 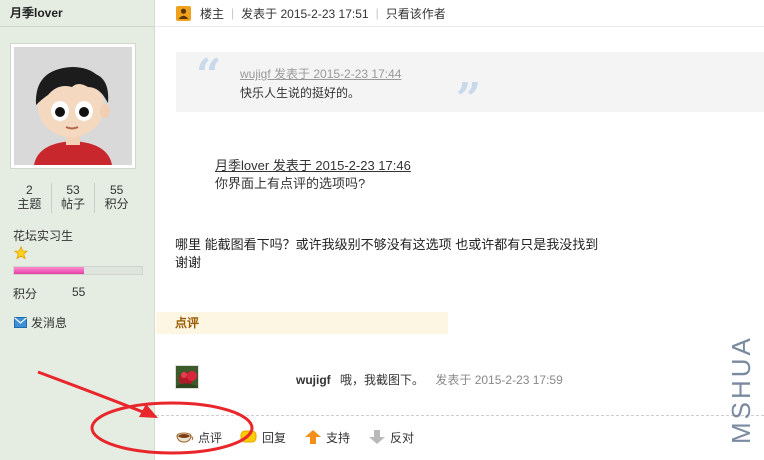 I want to click on points-value: 55, so click(x=79, y=292).